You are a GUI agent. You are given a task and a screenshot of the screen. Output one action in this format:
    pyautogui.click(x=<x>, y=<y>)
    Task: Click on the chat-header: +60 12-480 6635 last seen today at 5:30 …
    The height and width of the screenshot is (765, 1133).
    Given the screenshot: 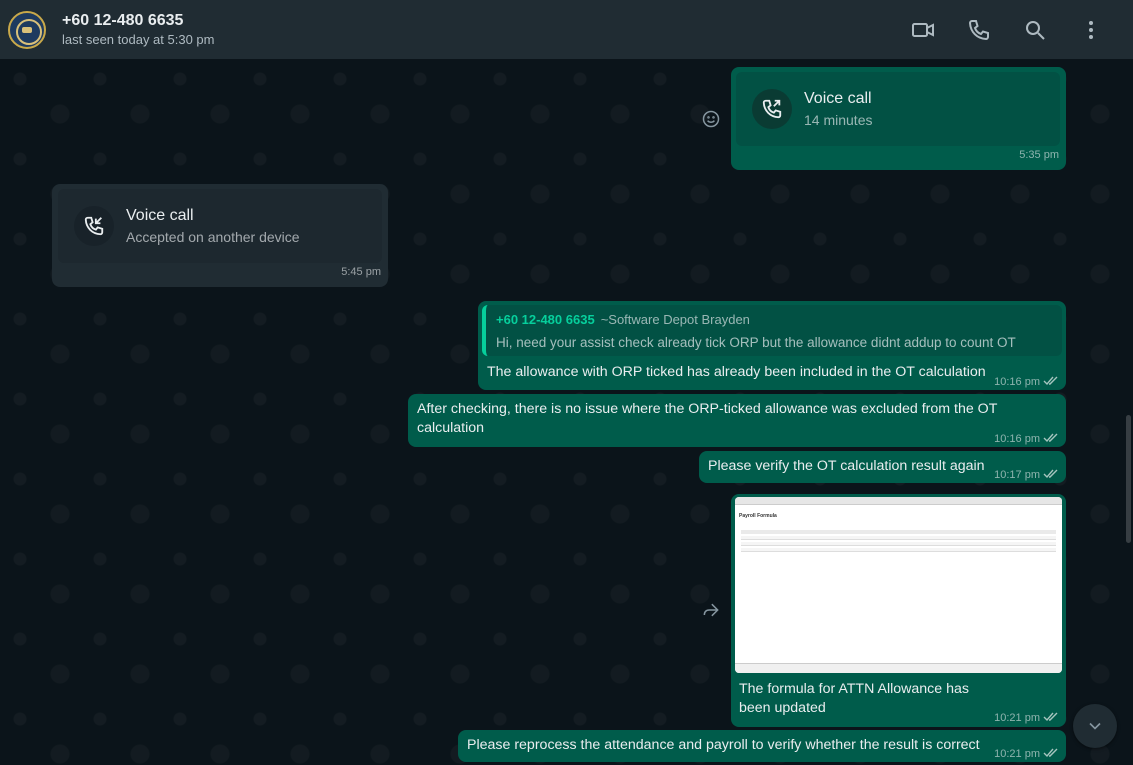 What is the action you would take?
    pyautogui.click(x=566, y=29)
    